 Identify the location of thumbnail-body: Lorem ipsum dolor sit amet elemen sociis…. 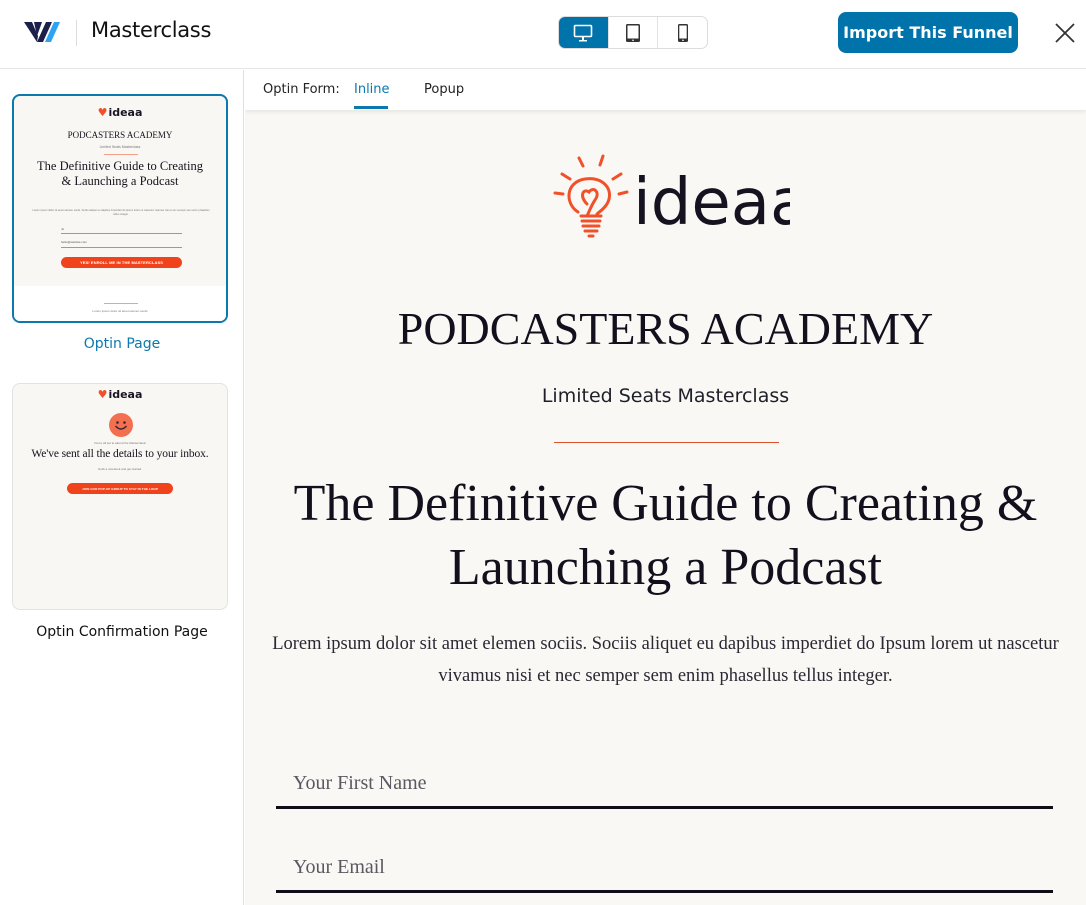
(121, 212).